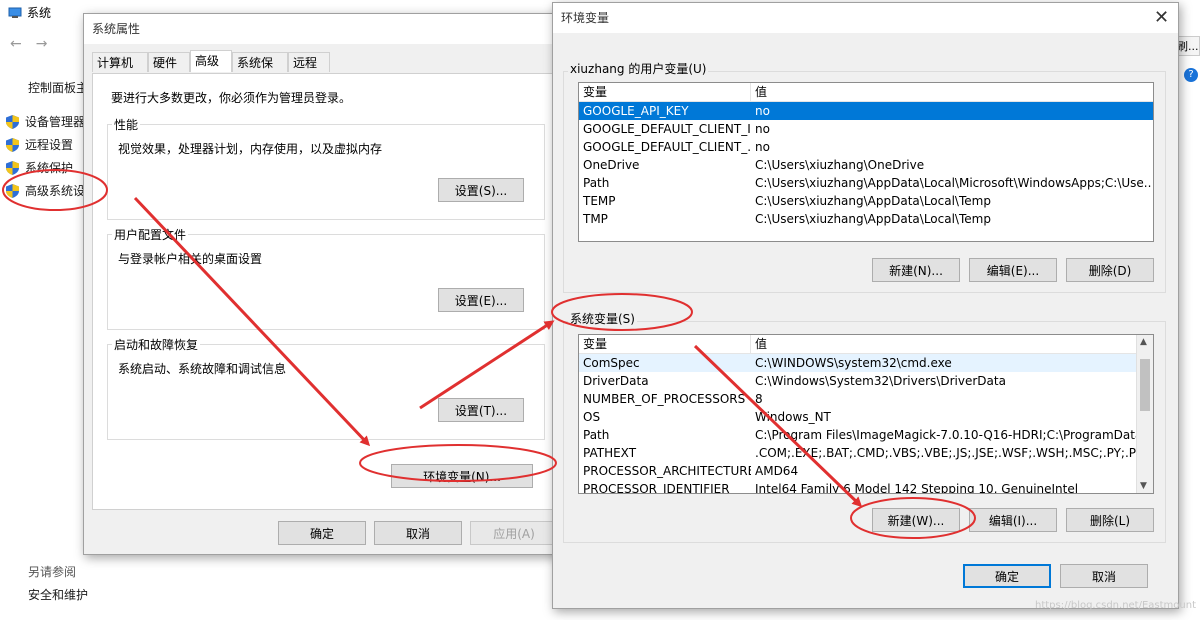 This screenshot has height=620, width=1200. Describe the element at coordinates (866, 219) in the screenshot. I see `table-row: TMP C:\Users\xiuzhang\AppData\Local\Temp` at that location.